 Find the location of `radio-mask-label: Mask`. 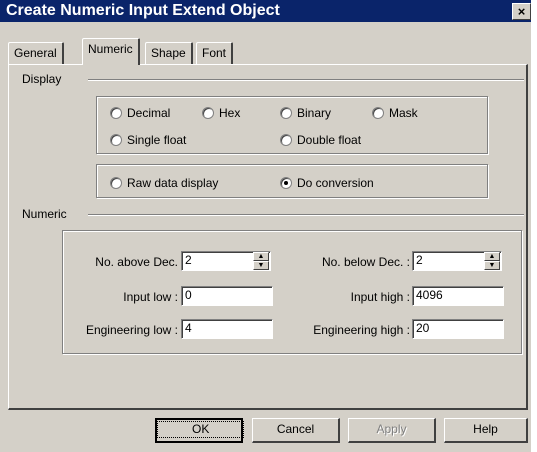

radio-mask-label: Mask is located at coordinates (403, 113).